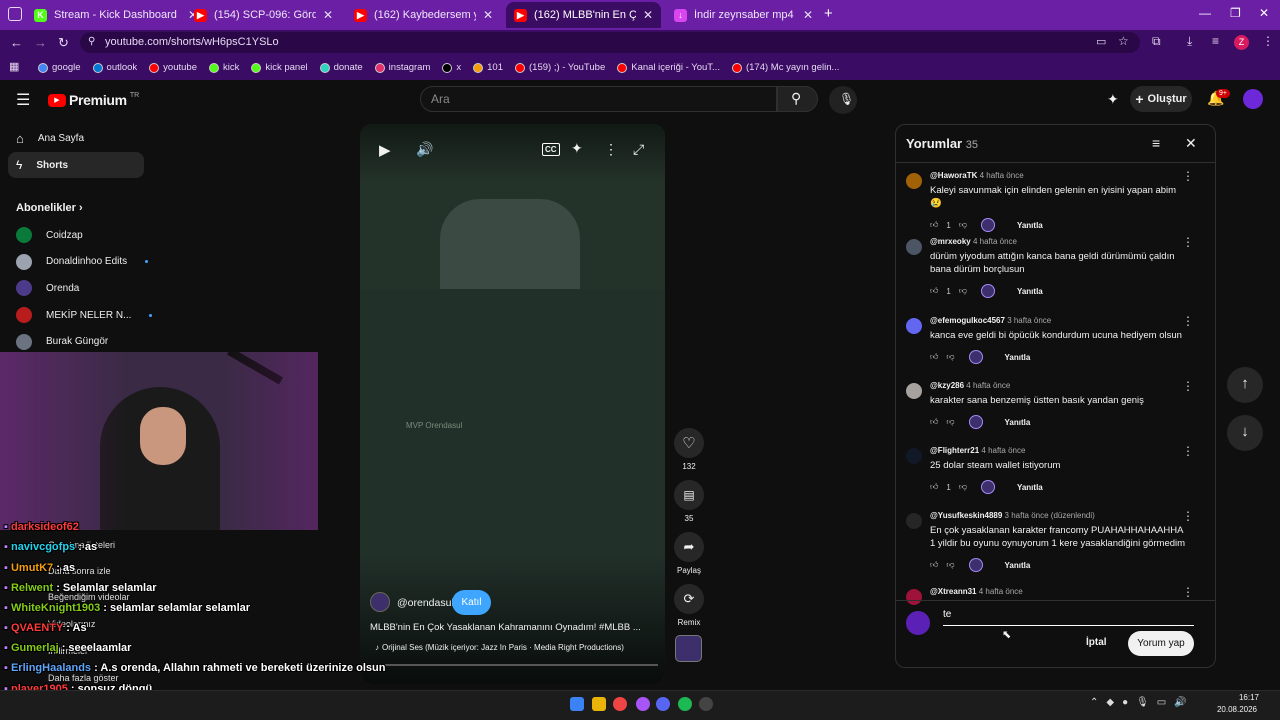 Image resolution: width=1280 pixels, height=720 pixels. What do you see at coordinates (76, 165) in the screenshot?
I see `sidebar-item-shorts: ϟ Shorts` at bounding box center [76, 165].